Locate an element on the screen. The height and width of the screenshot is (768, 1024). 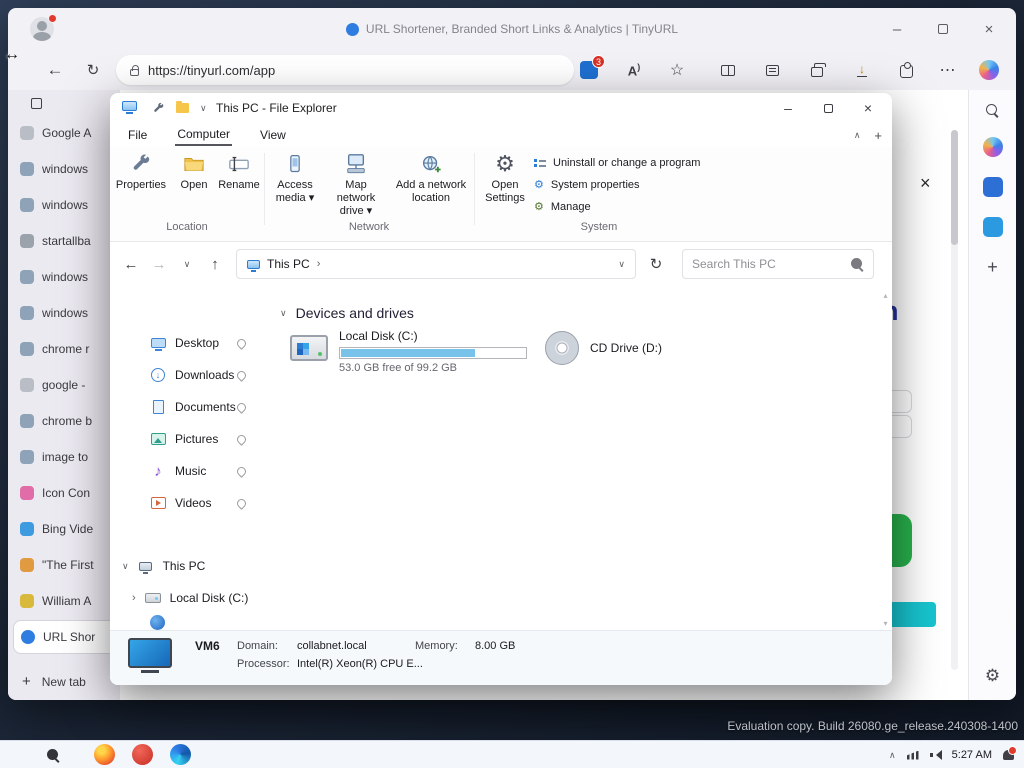
forward-icon: → is located at coordinates (159, 264).